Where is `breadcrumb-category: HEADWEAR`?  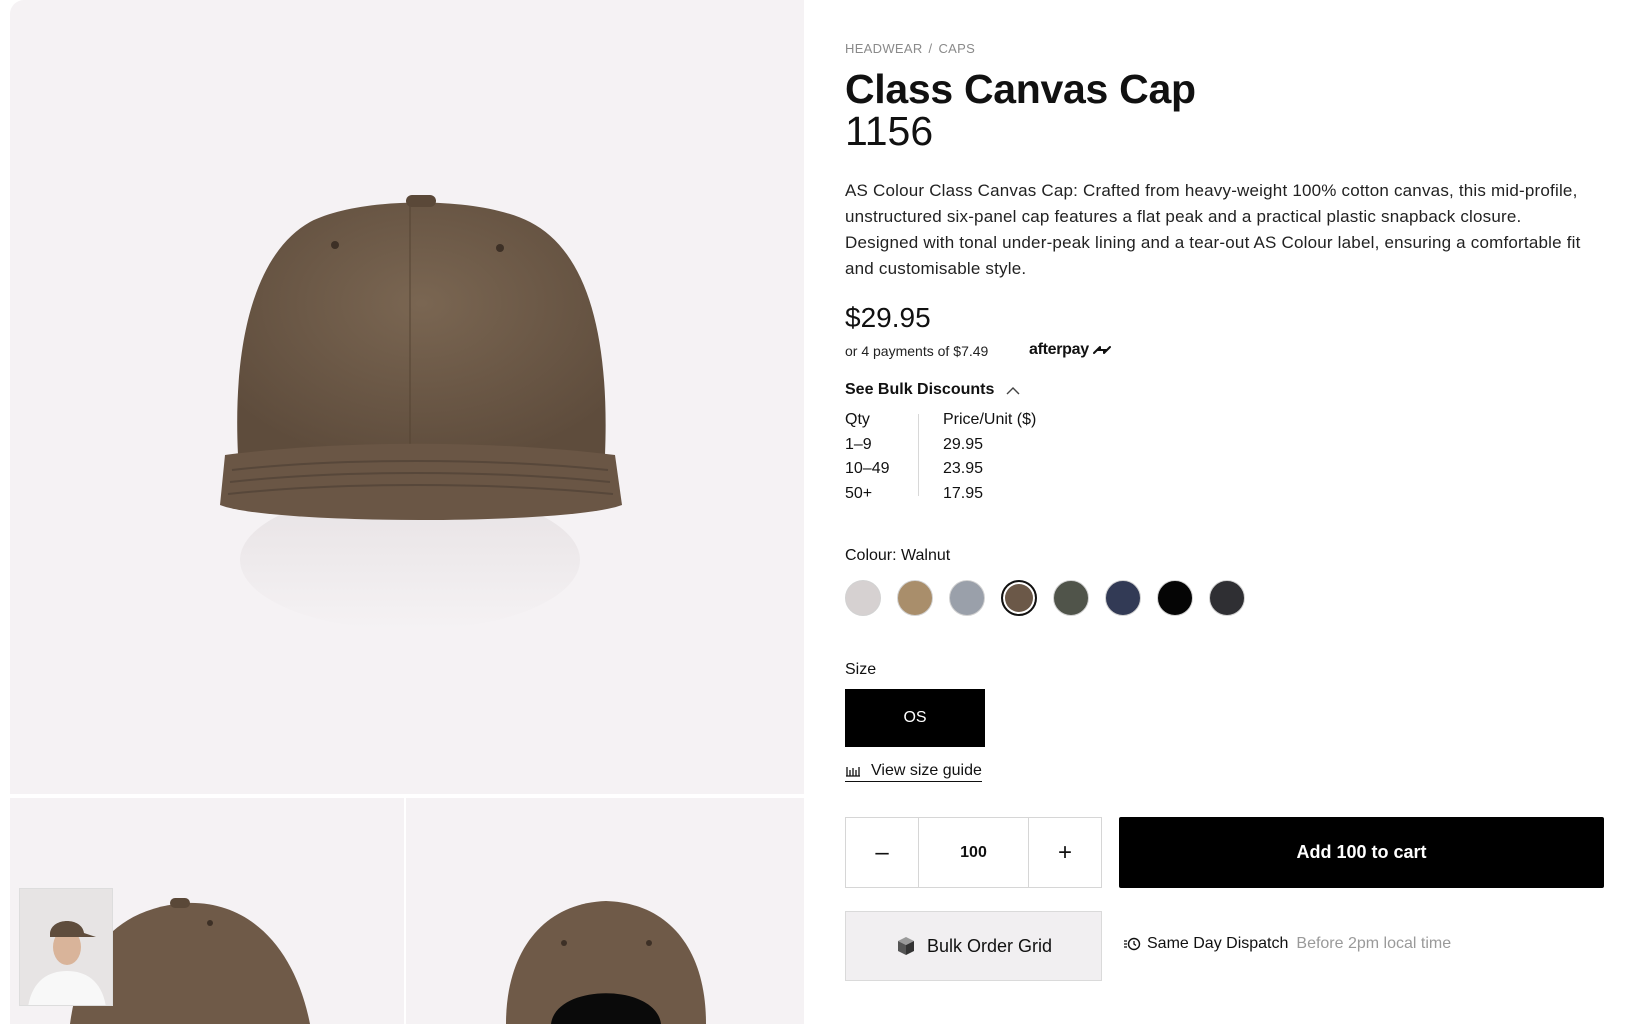
breadcrumb-category: HEADWEAR is located at coordinates (884, 48).